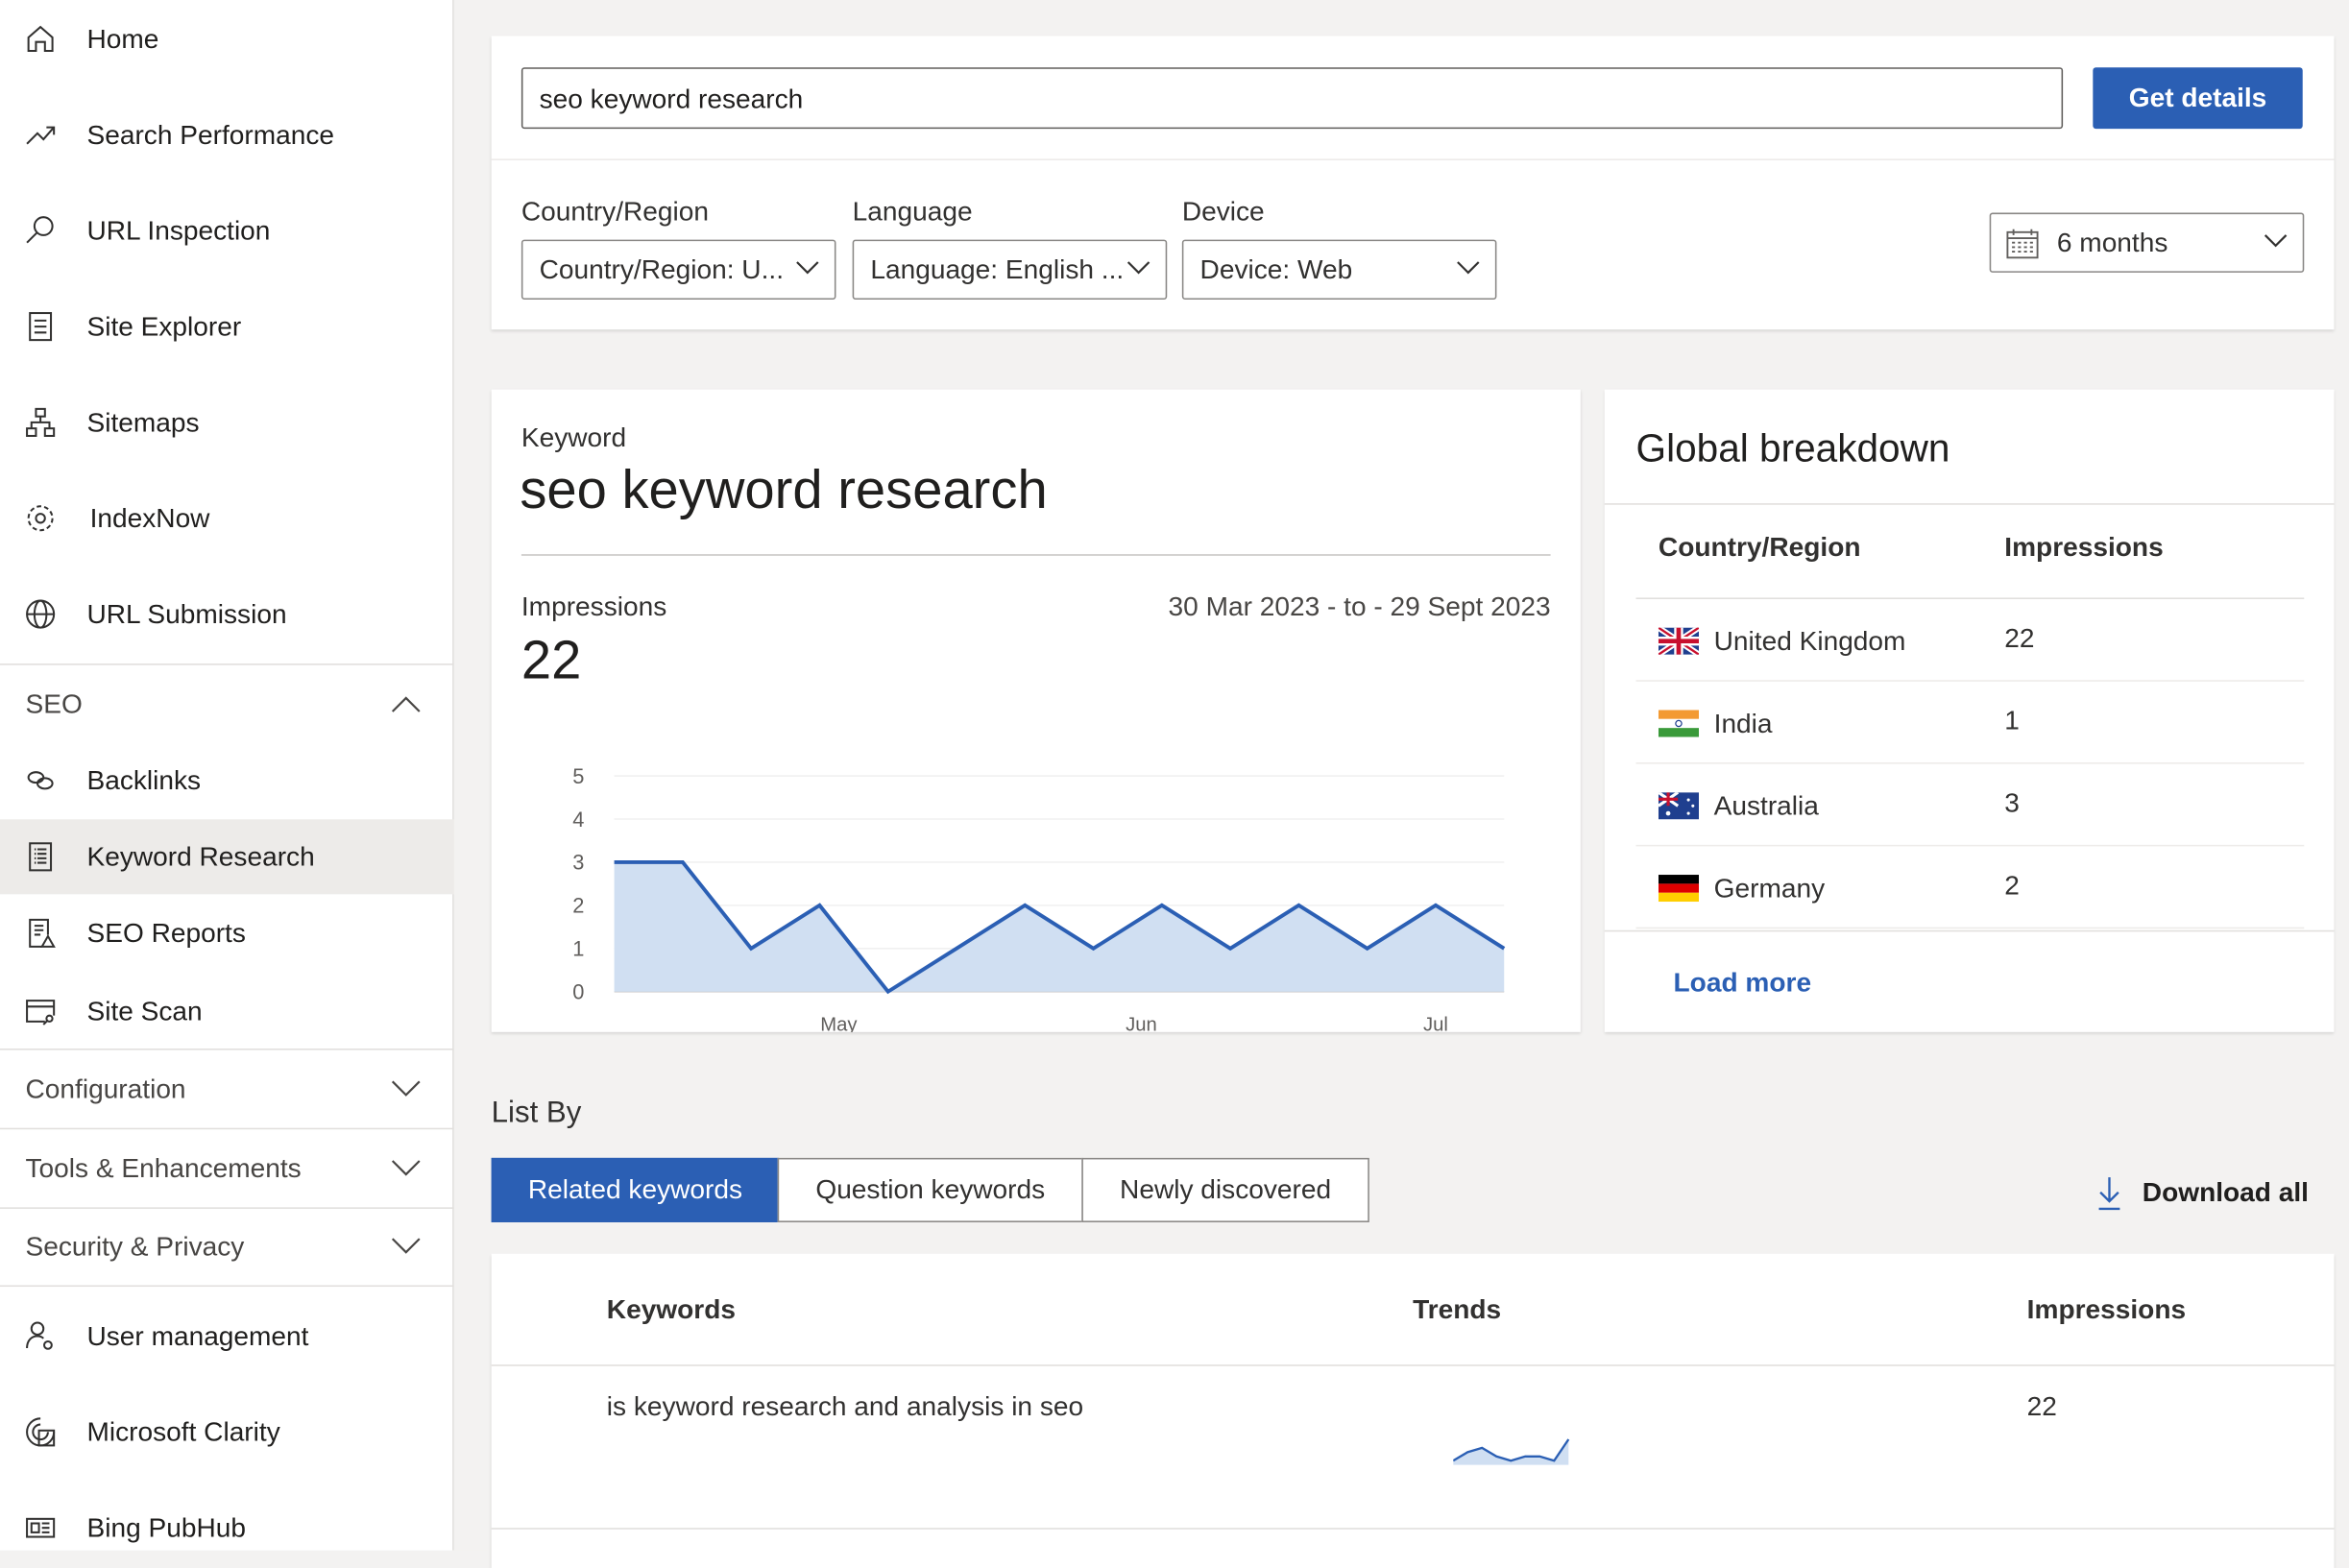 The image size is (2349, 1568). What do you see at coordinates (227, 518) in the screenshot?
I see `sidebar-item-indexnow: IndexNow` at bounding box center [227, 518].